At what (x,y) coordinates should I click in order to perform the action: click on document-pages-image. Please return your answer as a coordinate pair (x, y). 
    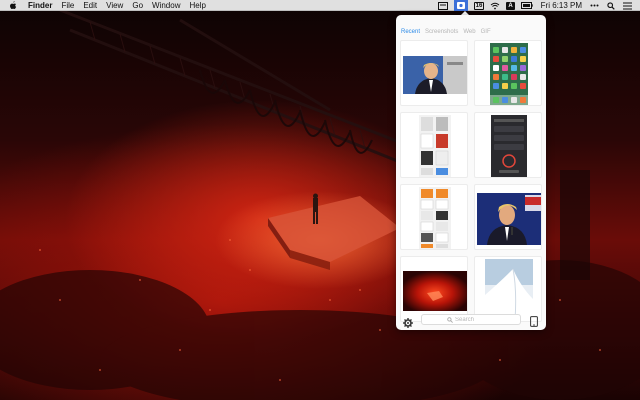
    Looking at the image, I should click on (435, 146).